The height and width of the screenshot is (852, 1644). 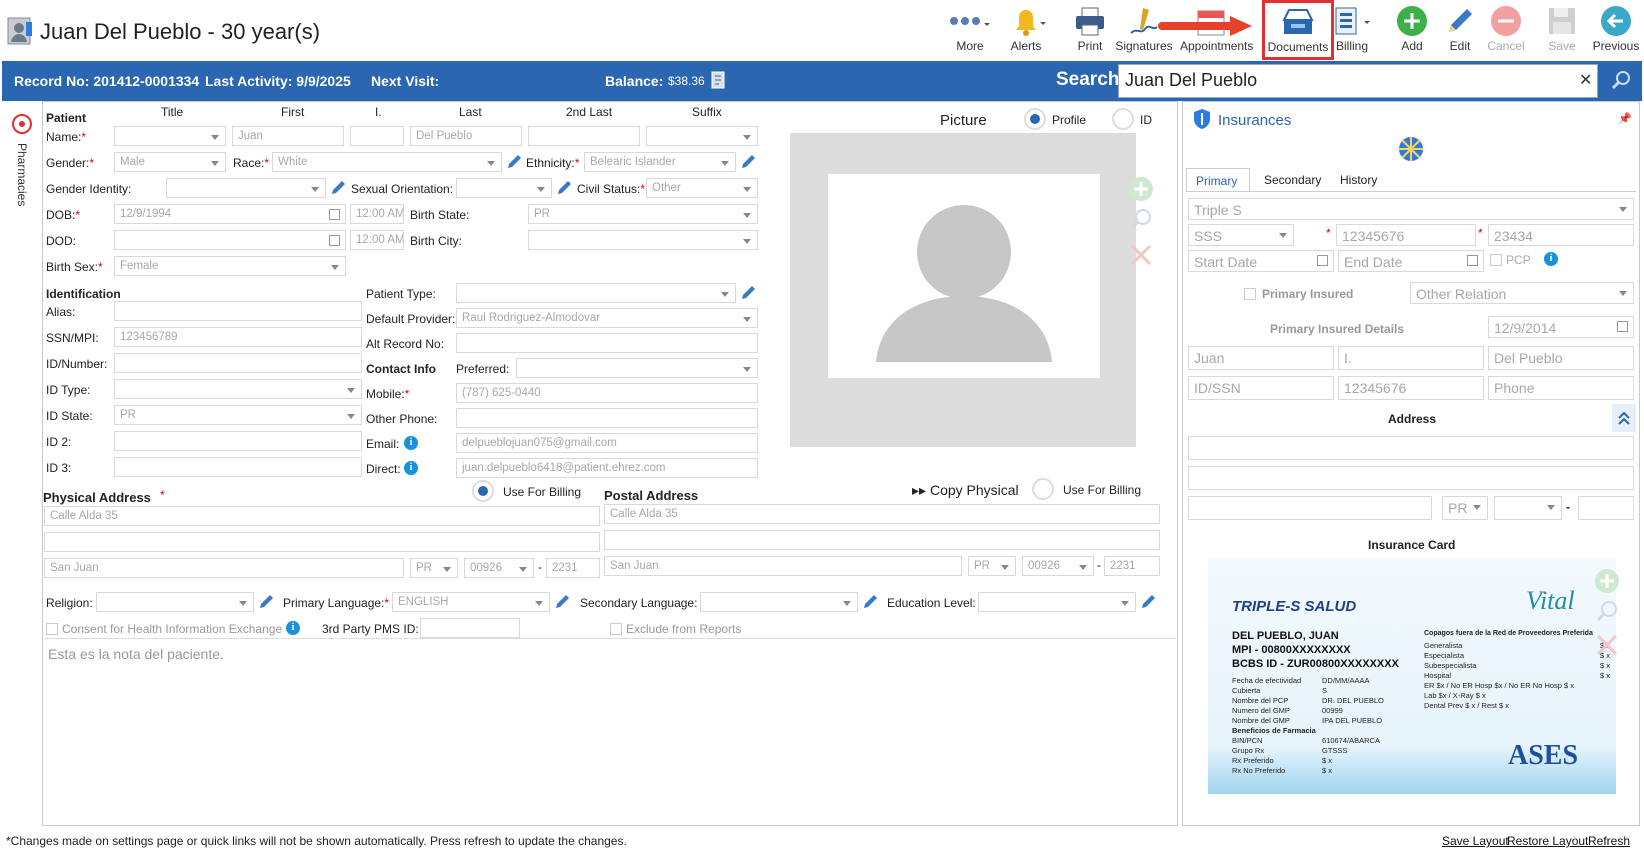 What do you see at coordinates (238, 467) in the screenshot?
I see `id3-input` at bounding box center [238, 467].